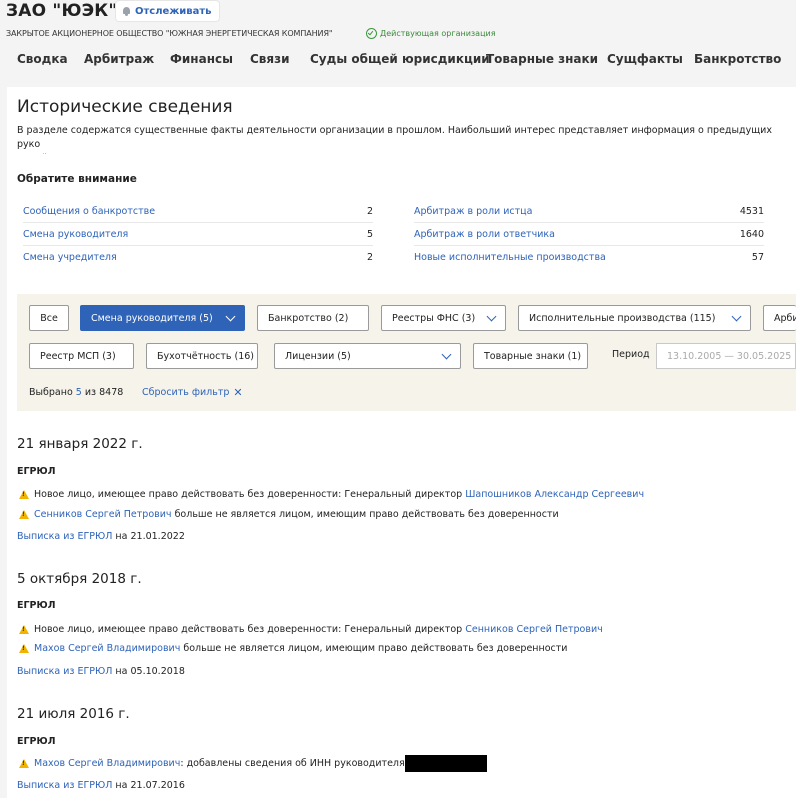 The width and height of the screenshot is (796, 798). What do you see at coordinates (202, 356) in the screenshot?
I see `filter-chip-accounting: Бухотчётность (16)` at bounding box center [202, 356].